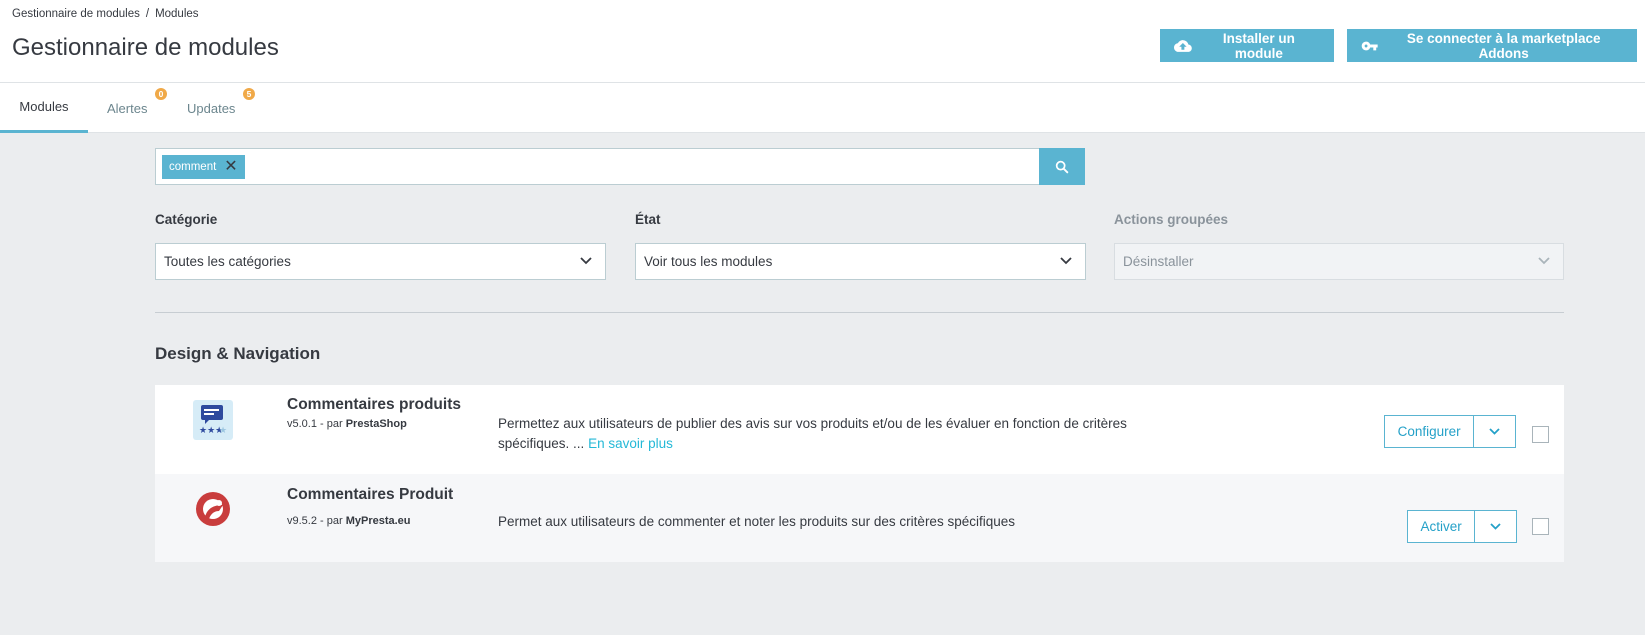  Describe the element at coordinates (1430, 431) in the screenshot. I see `configure-button: Configurer` at that location.